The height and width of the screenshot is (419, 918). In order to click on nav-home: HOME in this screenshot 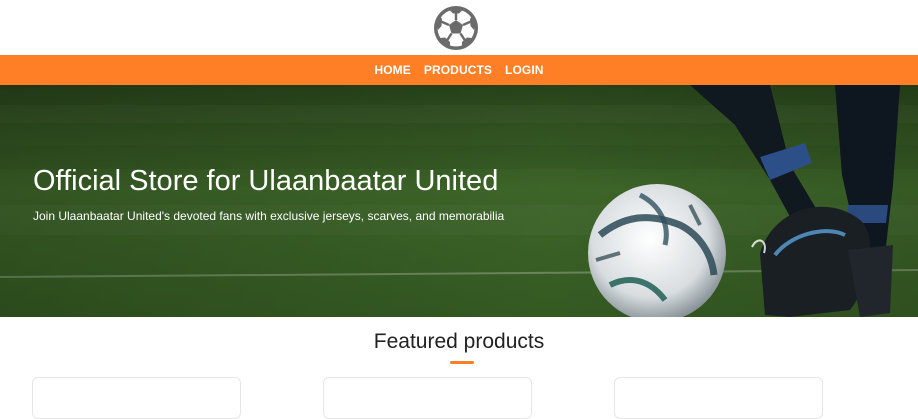, I will do `click(392, 70)`.